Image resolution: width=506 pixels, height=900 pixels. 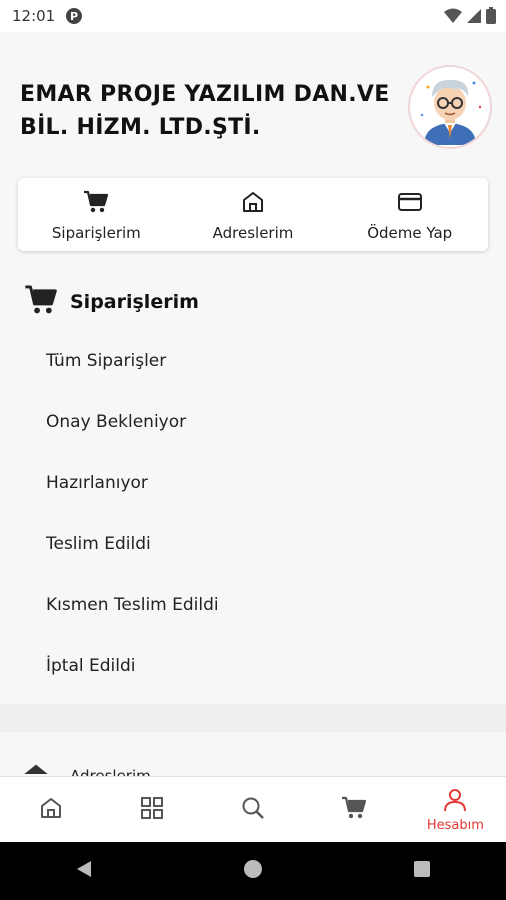 I want to click on quick-action-orders: Siparişlerim, so click(x=96, y=214).